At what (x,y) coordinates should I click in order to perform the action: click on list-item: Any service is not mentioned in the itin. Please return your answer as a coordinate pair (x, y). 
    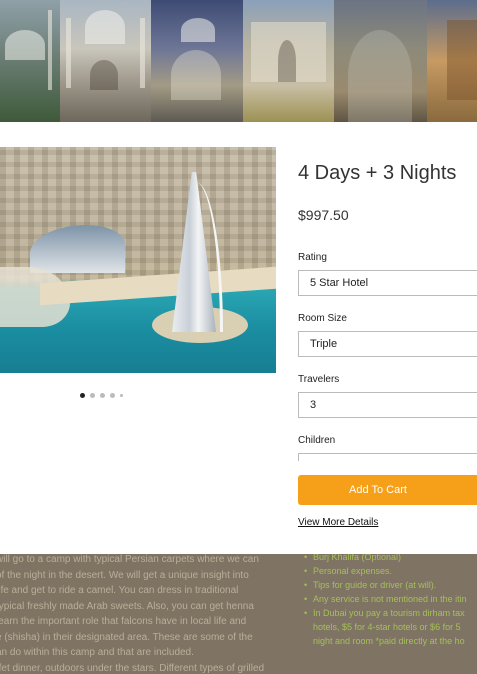
    Looking at the image, I should click on (390, 599).